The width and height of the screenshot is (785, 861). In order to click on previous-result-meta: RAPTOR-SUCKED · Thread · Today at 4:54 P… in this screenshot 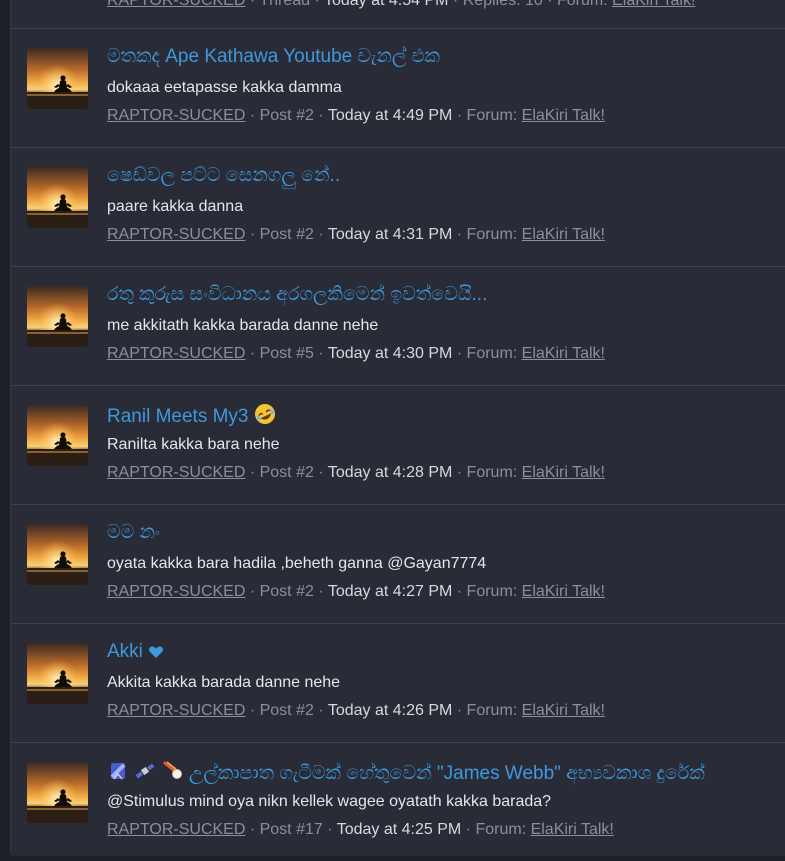, I will do `click(401, 5)`.